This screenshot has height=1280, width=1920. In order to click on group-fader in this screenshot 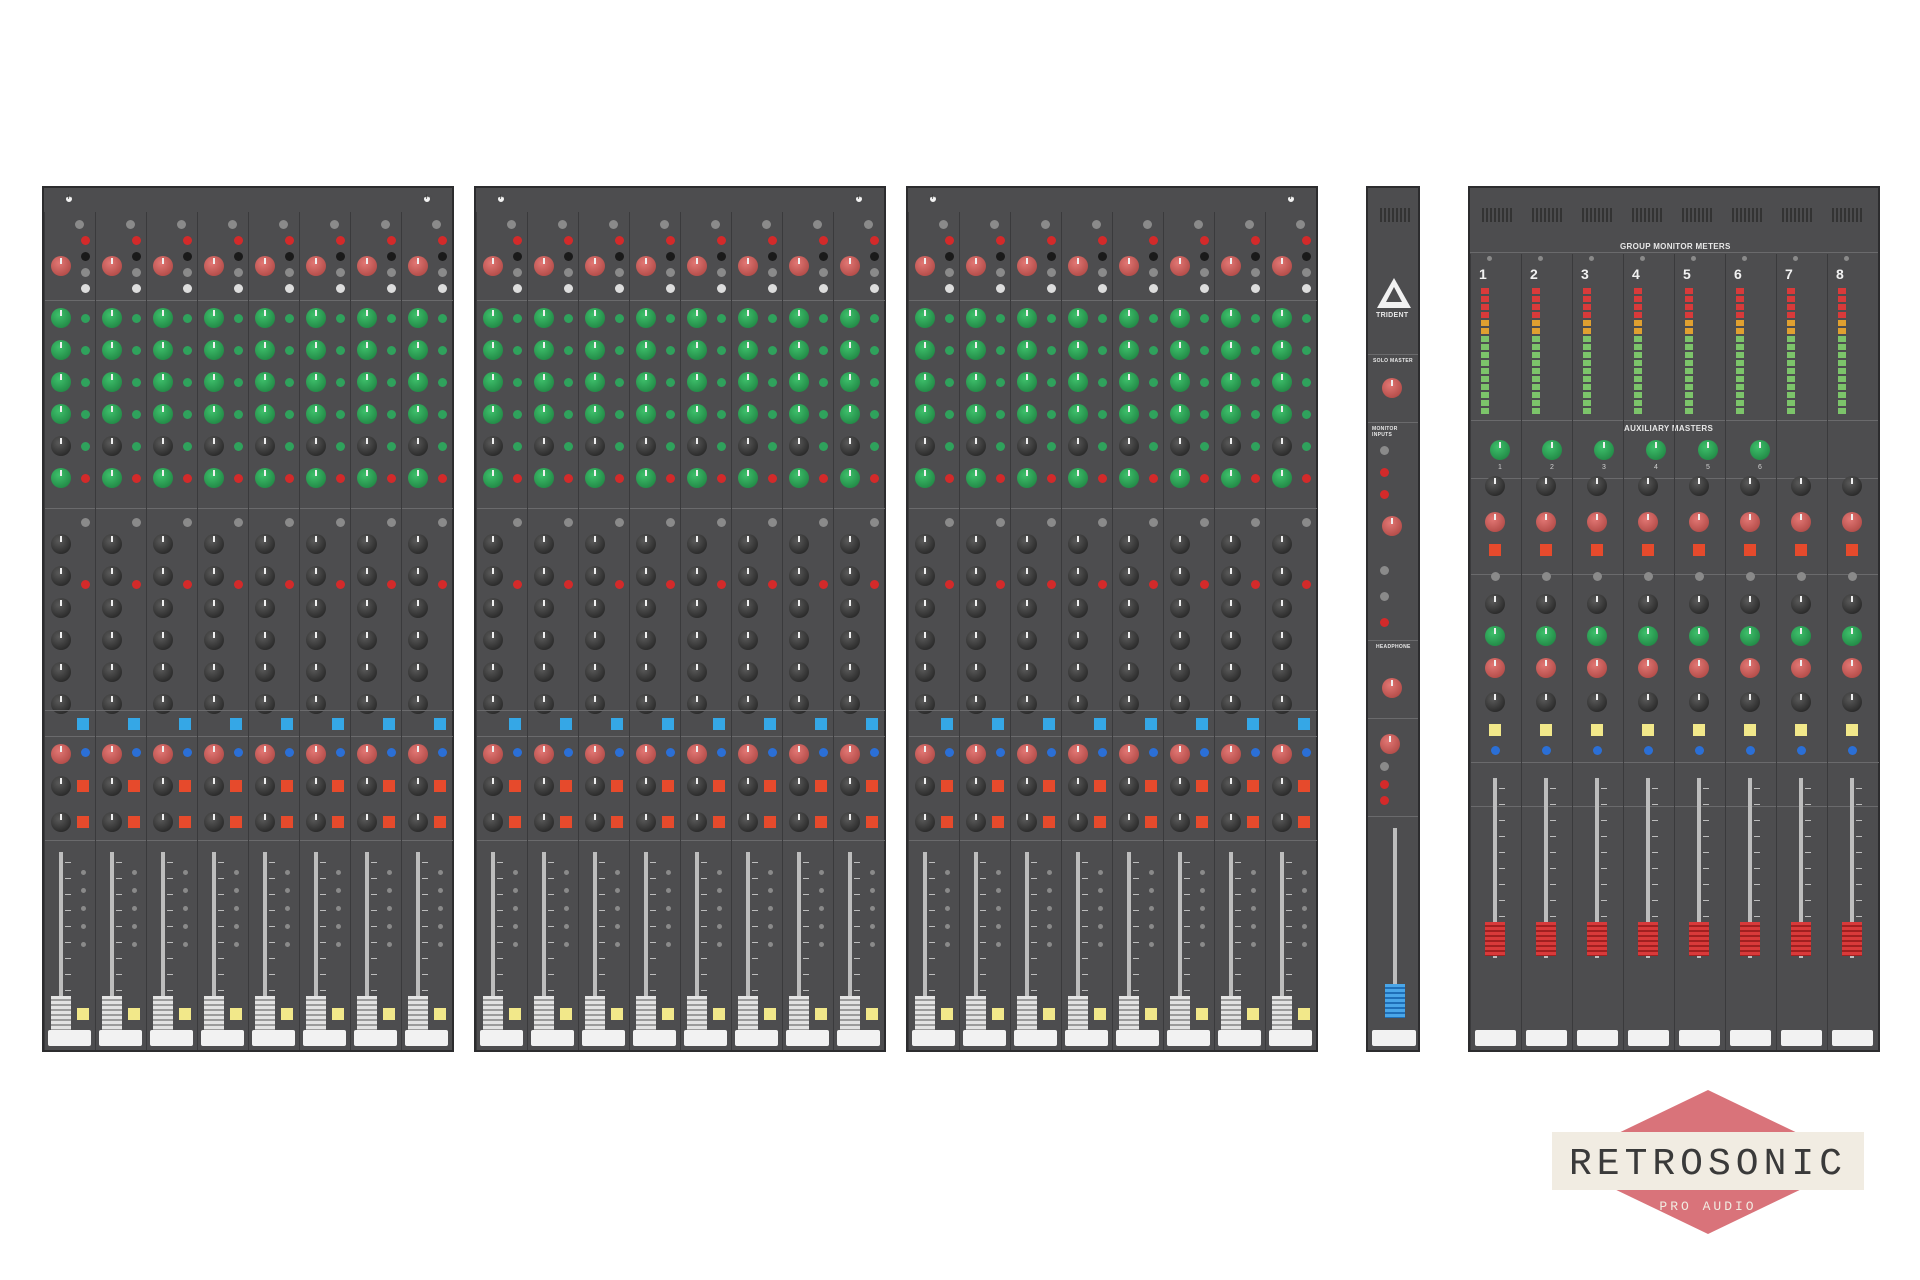, I will do `click(1495, 939)`.